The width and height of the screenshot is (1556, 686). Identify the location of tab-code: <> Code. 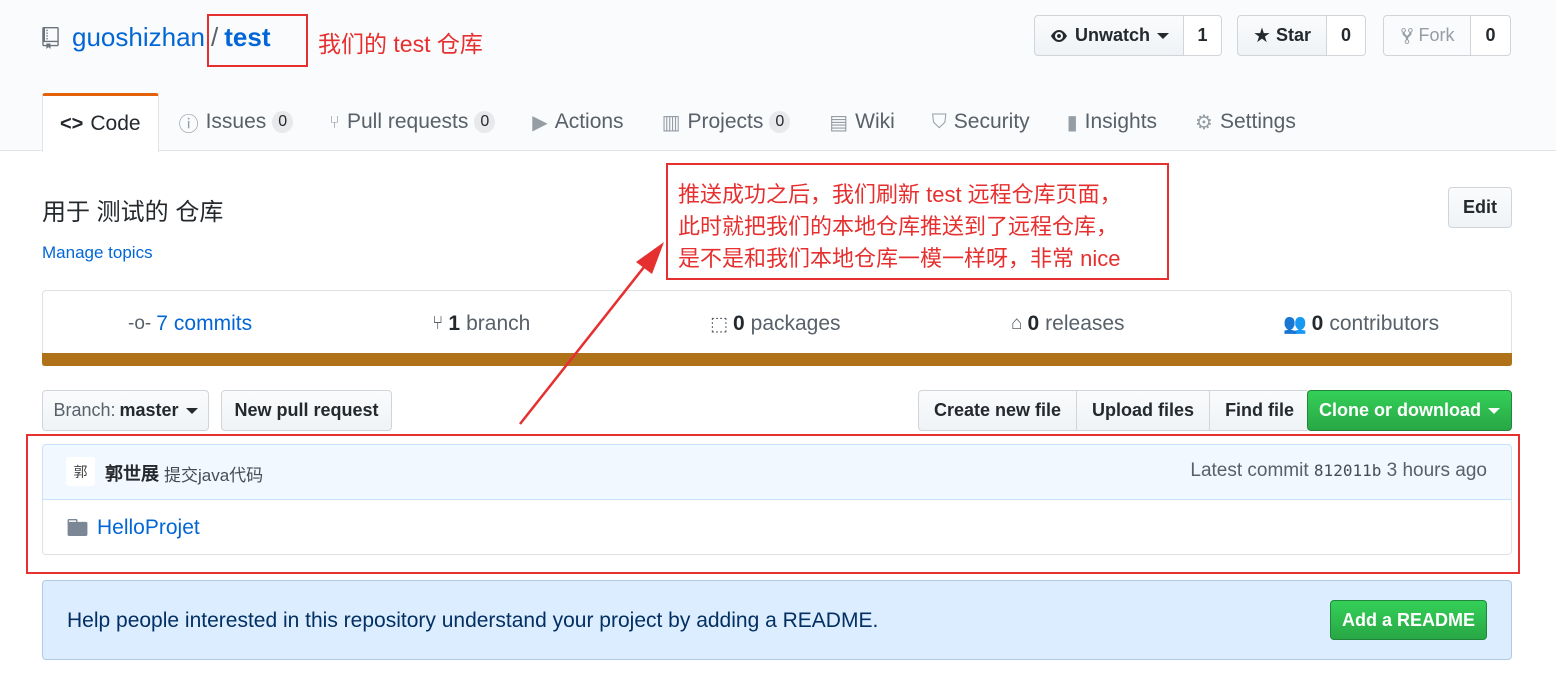
(100, 122).